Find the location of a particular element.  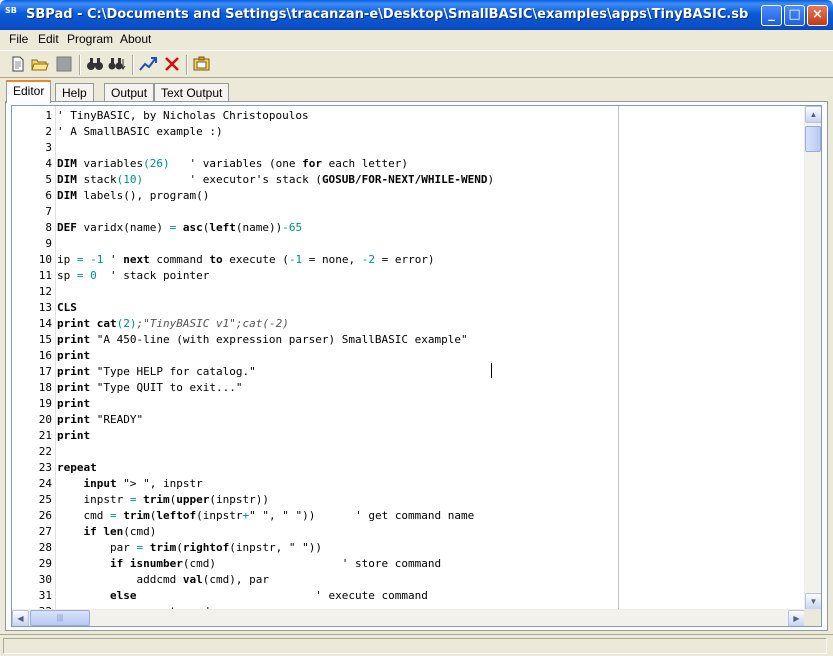

code-token: GOSUB/FOR-NEXT/WHILE-WEND is located at coordinates (404, 179).